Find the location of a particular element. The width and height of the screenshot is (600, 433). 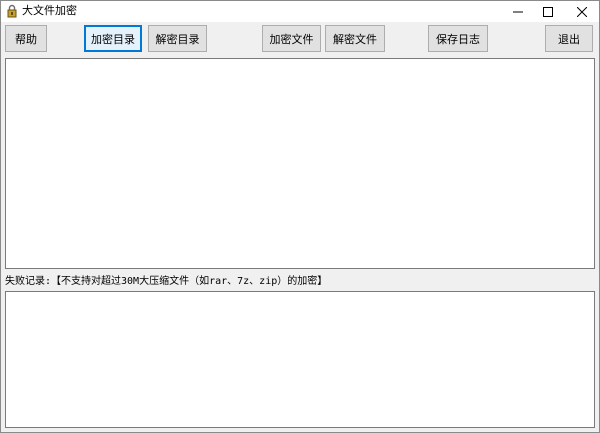

exit-button: 退出 is located at coordinates (569, 38).